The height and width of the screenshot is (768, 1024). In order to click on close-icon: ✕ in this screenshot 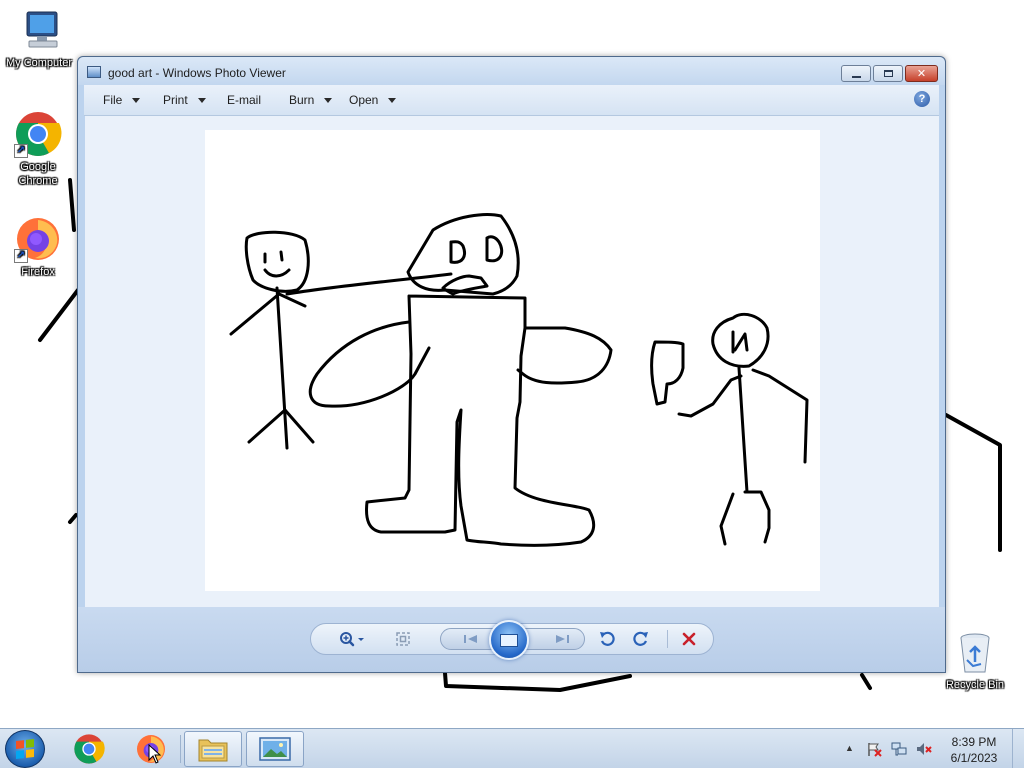, I will do `click(921, 74)`.